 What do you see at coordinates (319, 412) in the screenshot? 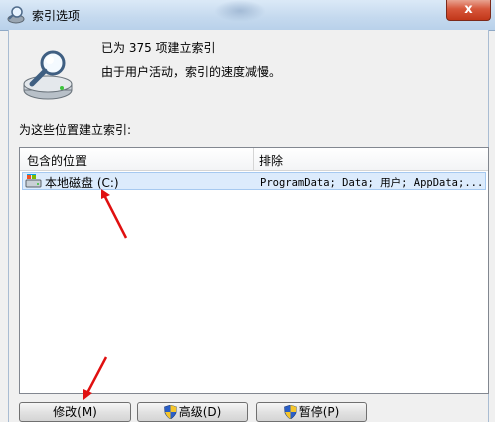
I see `pause-button-label: 暂停(P)` at bounding box center [319, 412].